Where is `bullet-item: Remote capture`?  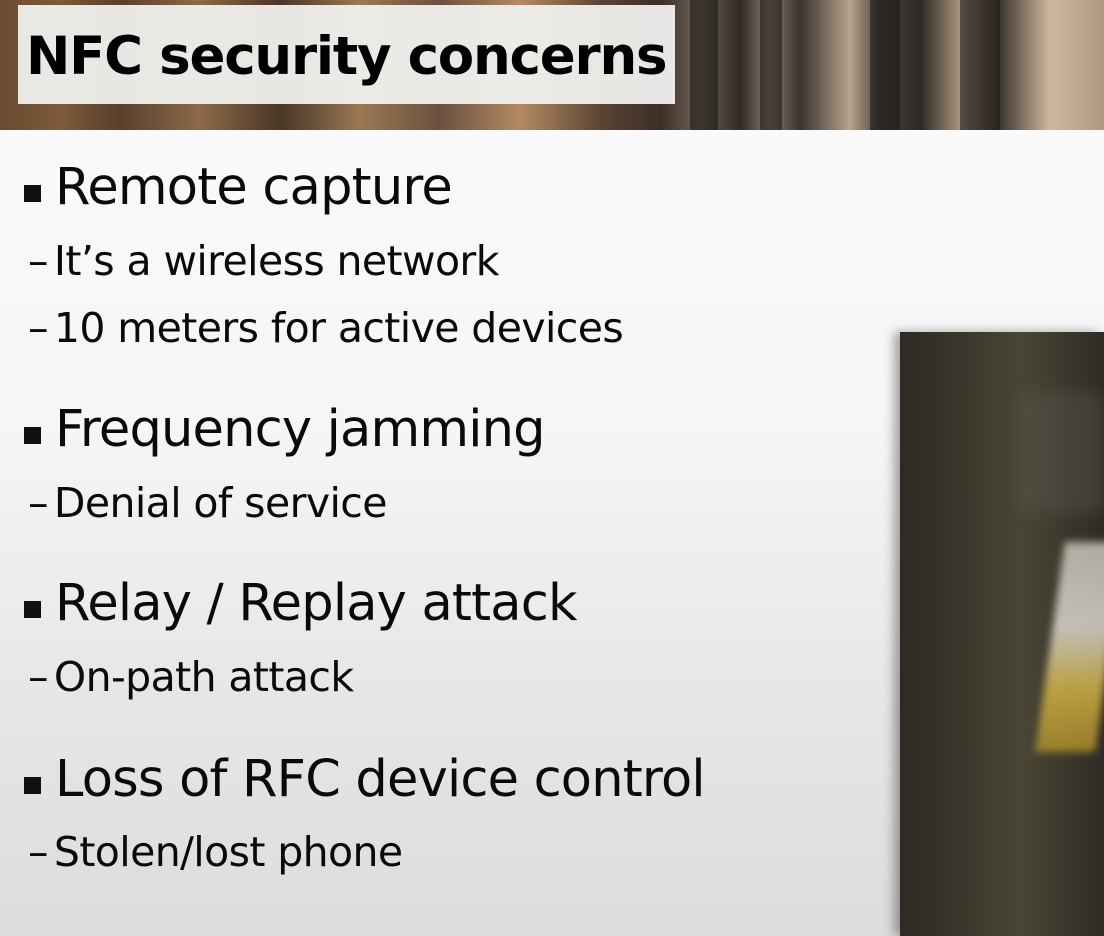
bullet-item: Remote capture is located at coordinates (238, 187).